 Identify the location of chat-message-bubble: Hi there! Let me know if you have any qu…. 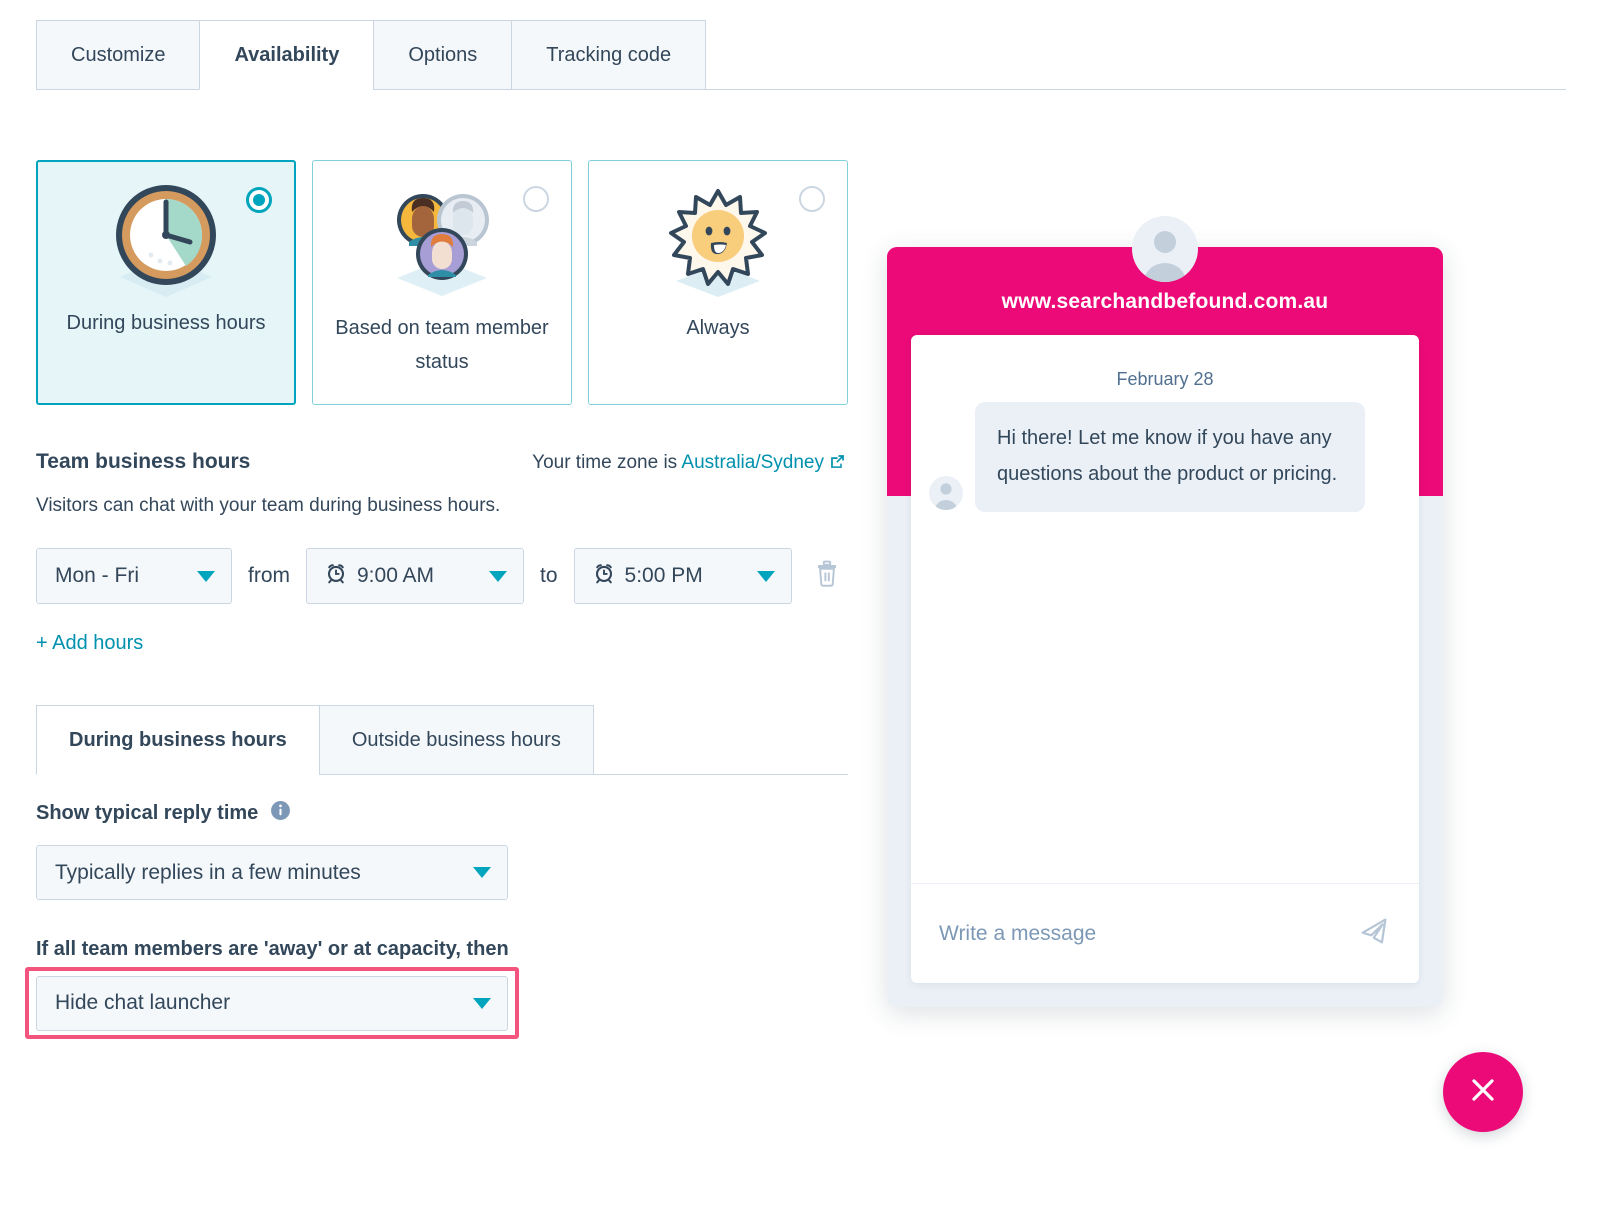
(1170, 457).